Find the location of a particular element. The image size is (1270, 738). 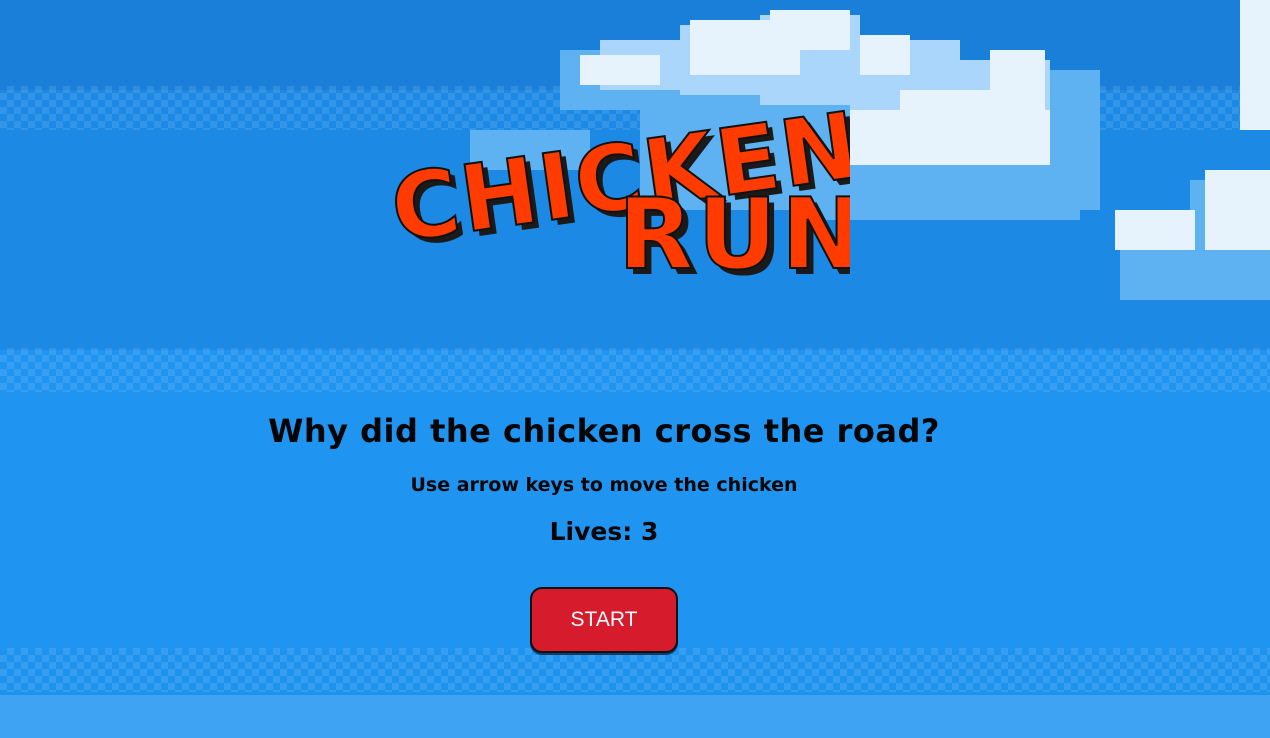

logo-line2: RUN is located at coordinates (734, 234).